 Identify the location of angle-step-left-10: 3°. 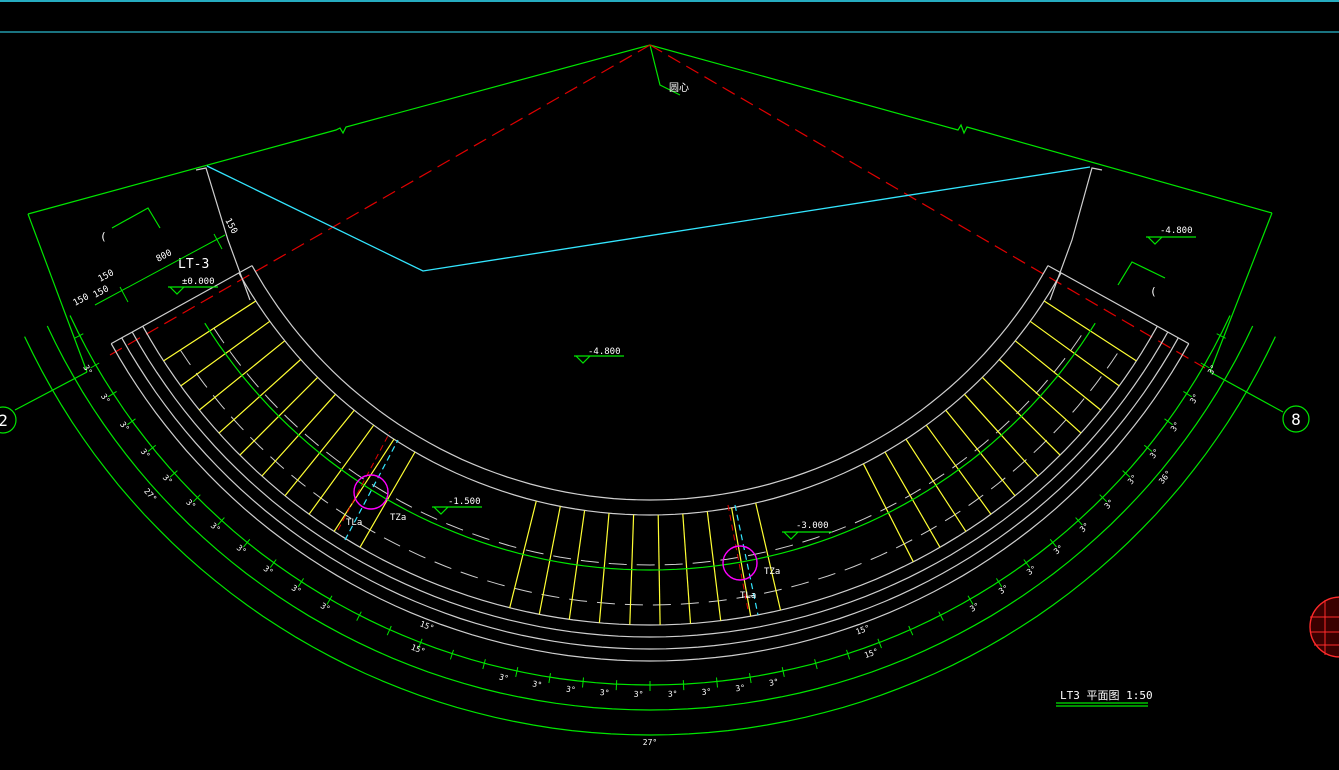
(325, 607).